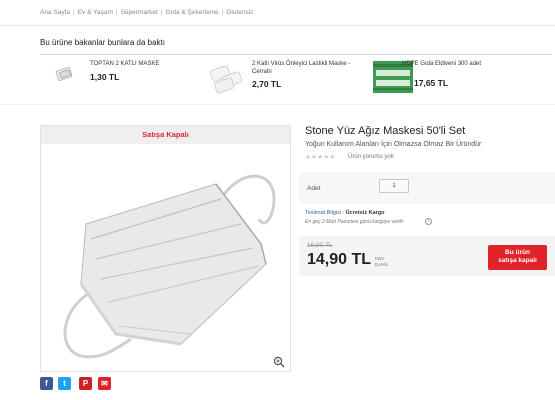 This screenshot has width=555, height=400. What do you see at coordinates (385, 131) in the screenshot?
I see `product-title: Stone Yüz Ağız Maskesi 50'li Set` at bounding box center [385, 131].